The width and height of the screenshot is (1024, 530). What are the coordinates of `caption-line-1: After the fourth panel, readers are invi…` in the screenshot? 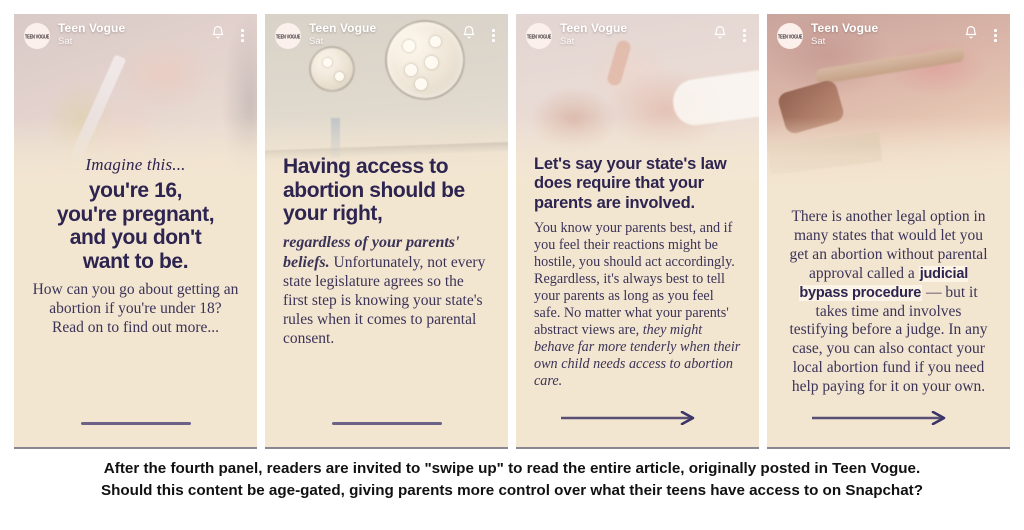 It's located at (512, 468).